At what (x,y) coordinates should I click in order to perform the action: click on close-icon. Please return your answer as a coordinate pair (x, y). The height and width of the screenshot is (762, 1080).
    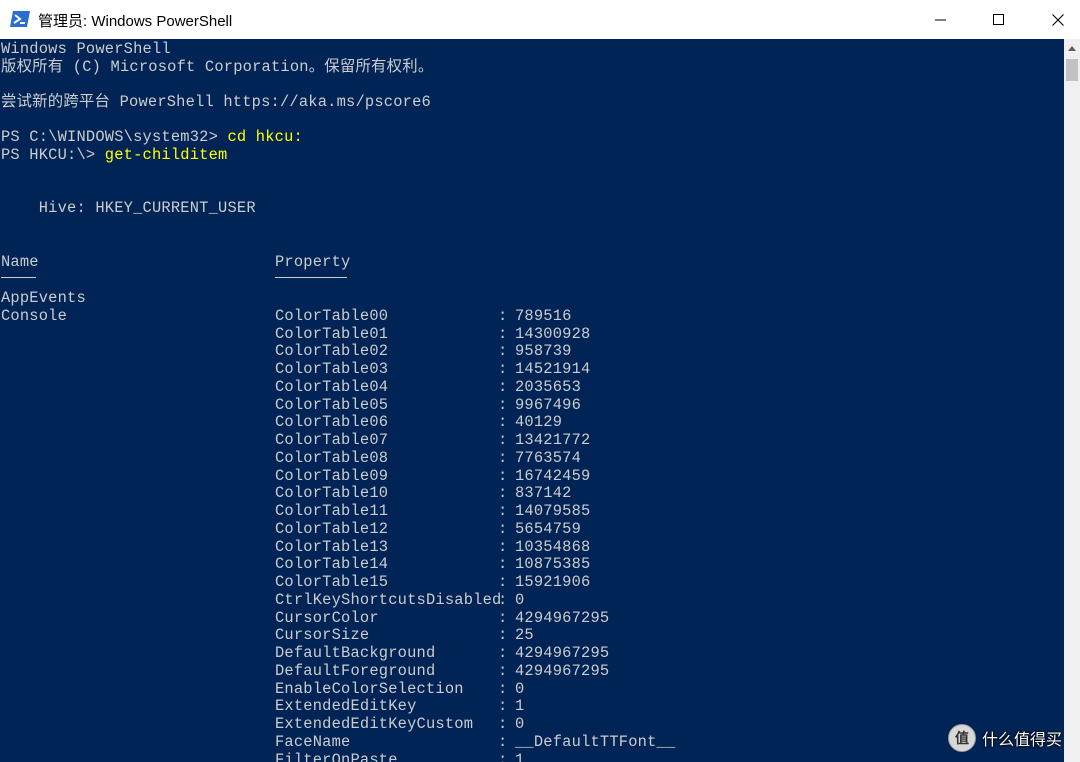
    Looking at the image, I should click on (1058, 19).